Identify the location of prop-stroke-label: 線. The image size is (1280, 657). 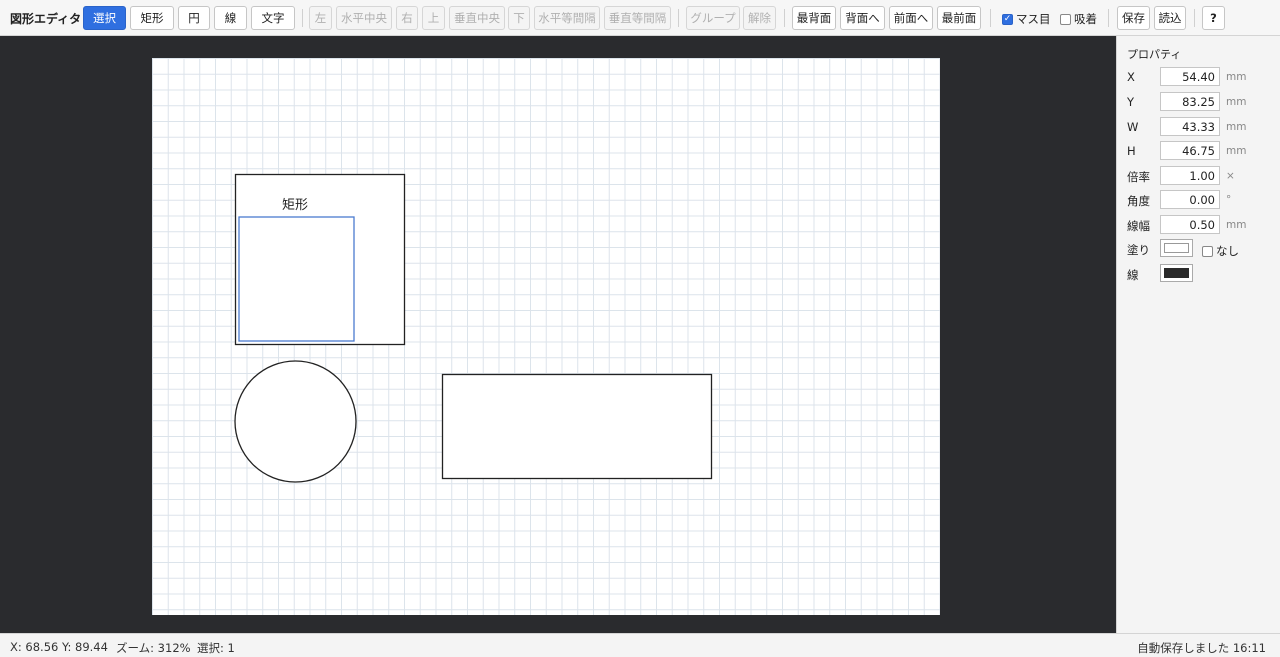
(1133, 275).